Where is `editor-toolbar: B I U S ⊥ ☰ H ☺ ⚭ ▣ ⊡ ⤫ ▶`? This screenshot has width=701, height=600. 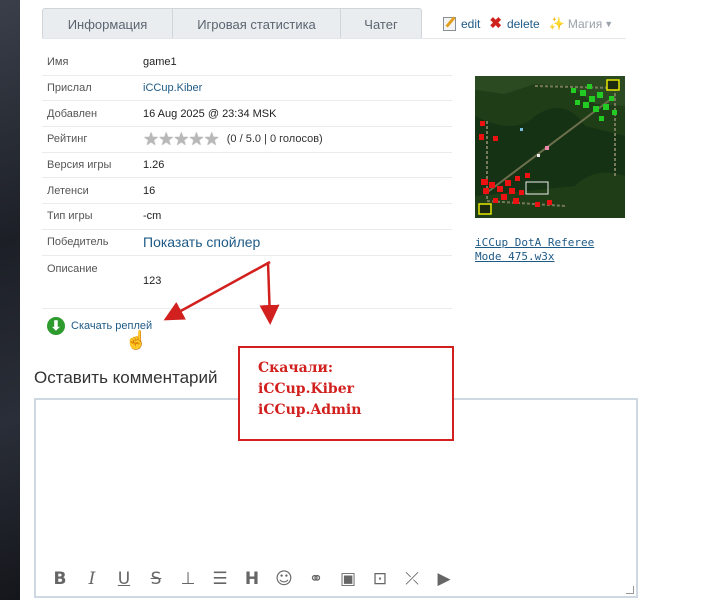
editor-toolbar: B I U S ⊥ ☰ H ☺ ⚭ ▣ ⊡ ⤫ ▶ is located at coordinates (336, 579).